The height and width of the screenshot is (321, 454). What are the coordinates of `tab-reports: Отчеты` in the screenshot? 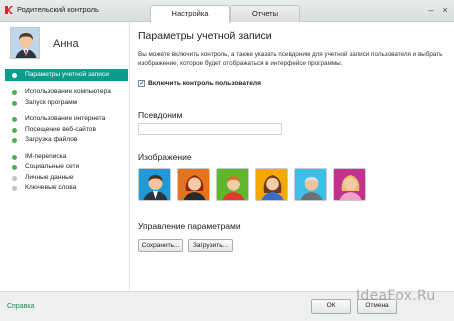 It's located at (265, 13).